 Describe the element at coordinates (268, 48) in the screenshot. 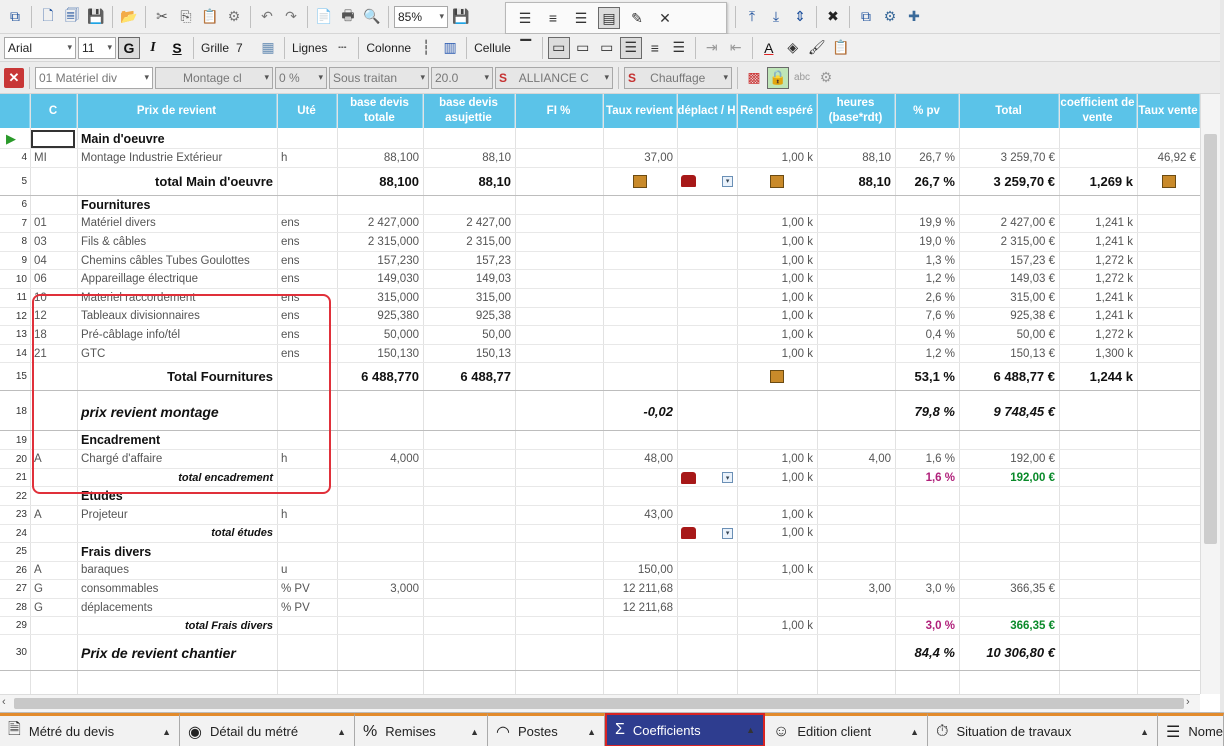

I see `grid-icon: ▦` at that location.